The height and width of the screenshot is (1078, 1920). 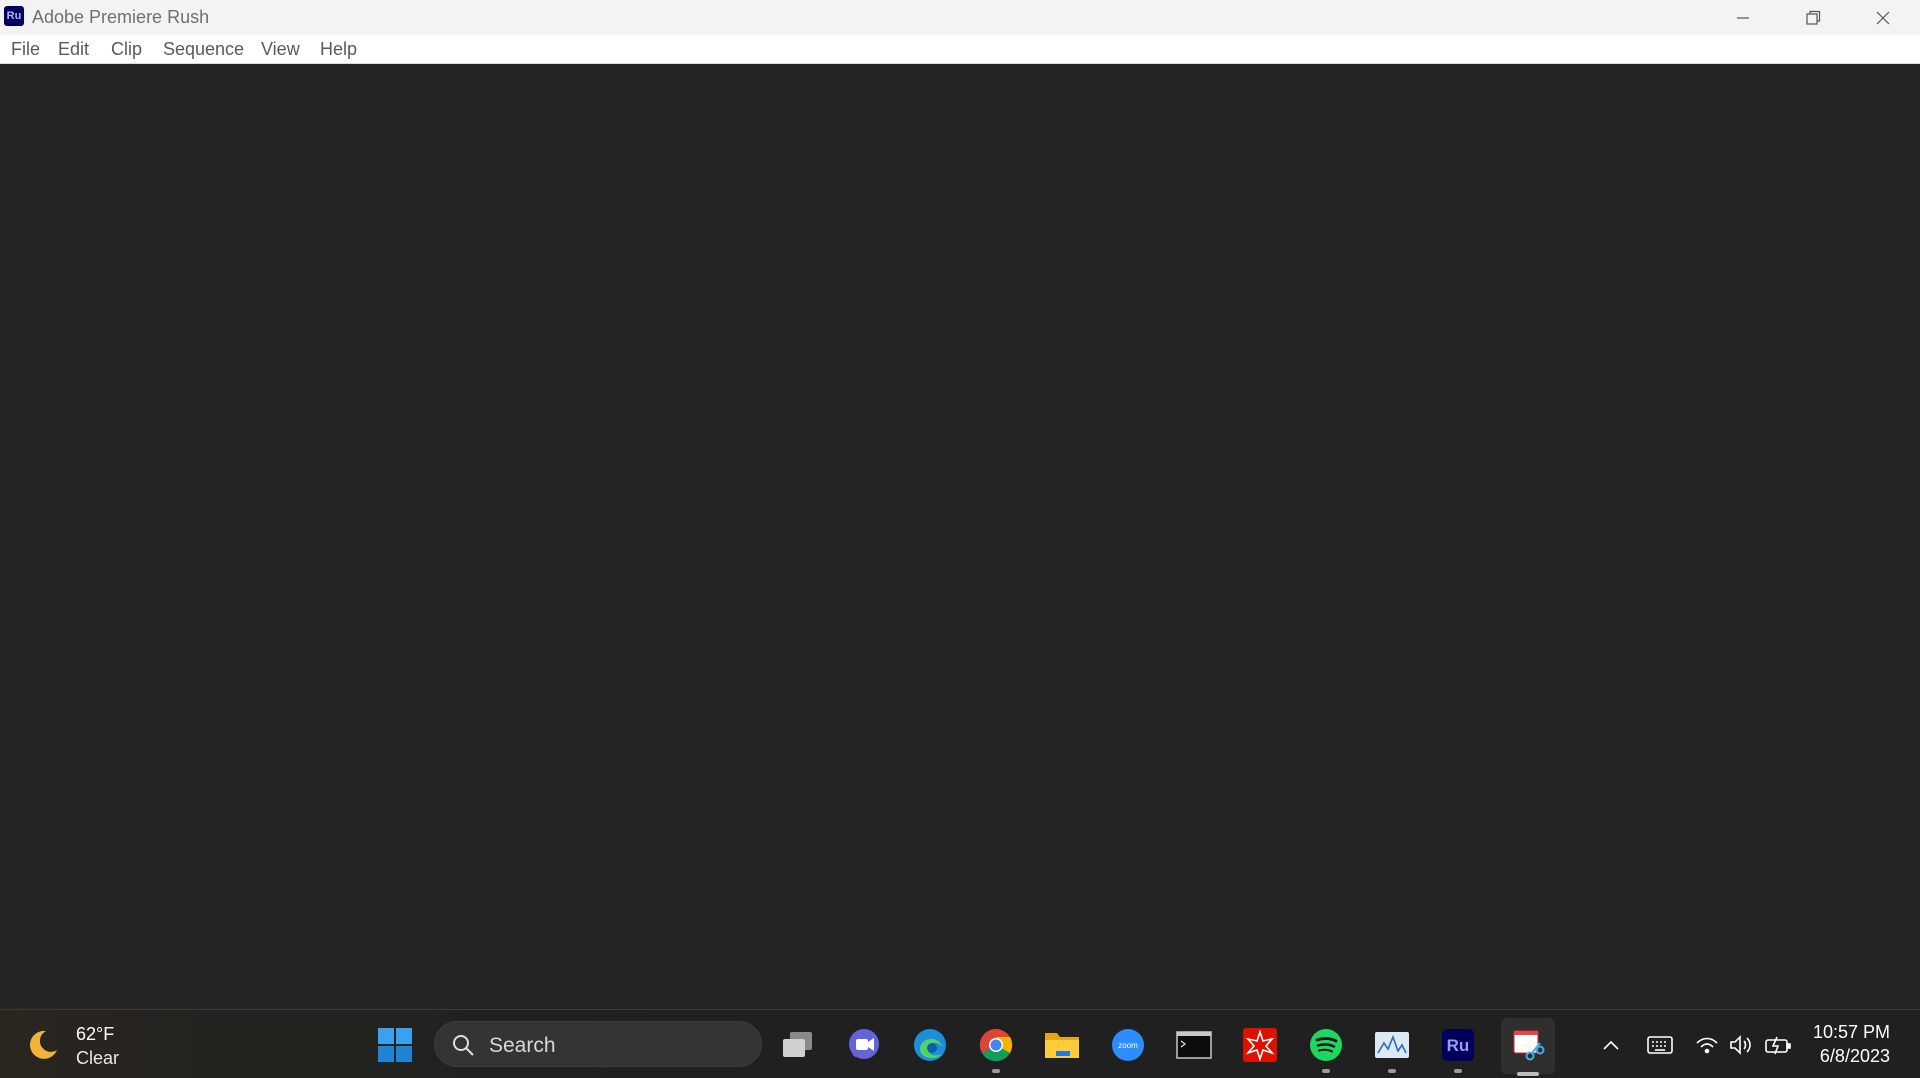 I want to click on title-bar: Ru Adobe Premiere Rush, so click(x=960, y=17).